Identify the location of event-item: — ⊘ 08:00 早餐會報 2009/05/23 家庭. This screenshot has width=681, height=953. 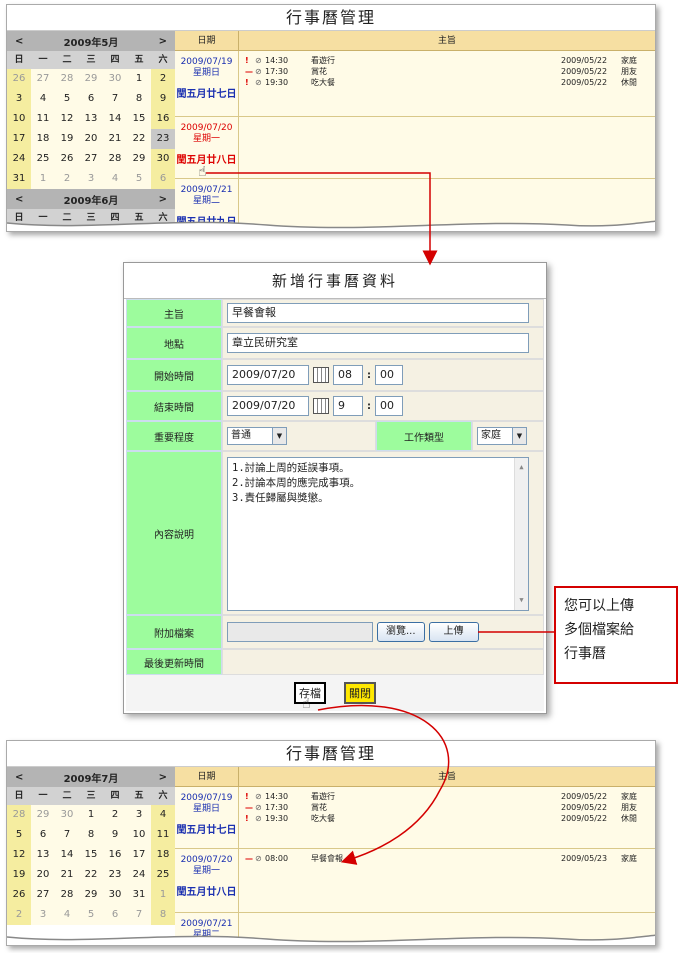
(447, 858).